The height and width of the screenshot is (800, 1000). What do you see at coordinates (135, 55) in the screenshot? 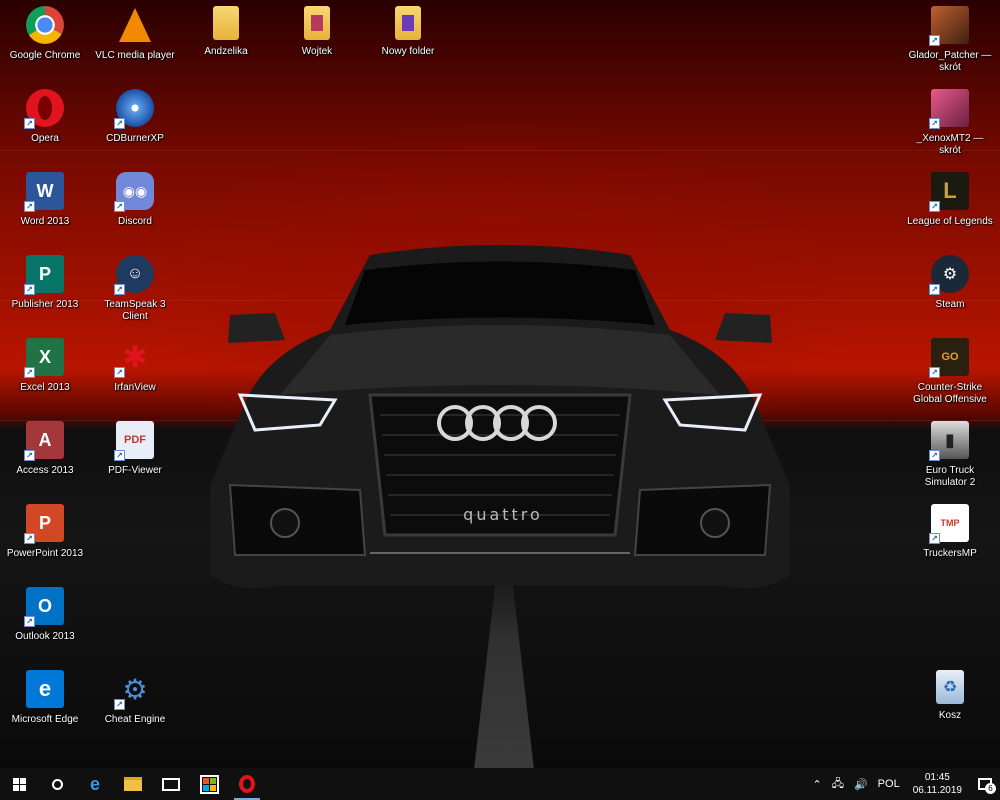
I see `icon-label: VLC media player` at bounding box center [135, 55].